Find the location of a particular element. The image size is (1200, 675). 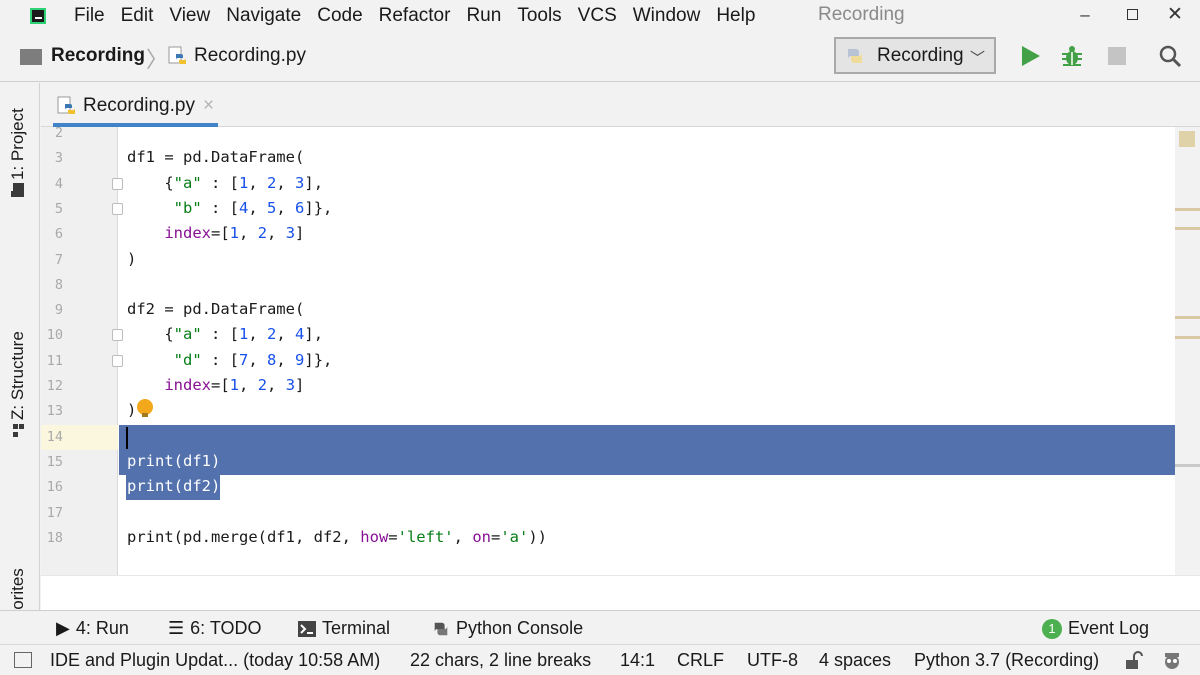

pycharm-logo-icon is located at coordinates (38, 16).